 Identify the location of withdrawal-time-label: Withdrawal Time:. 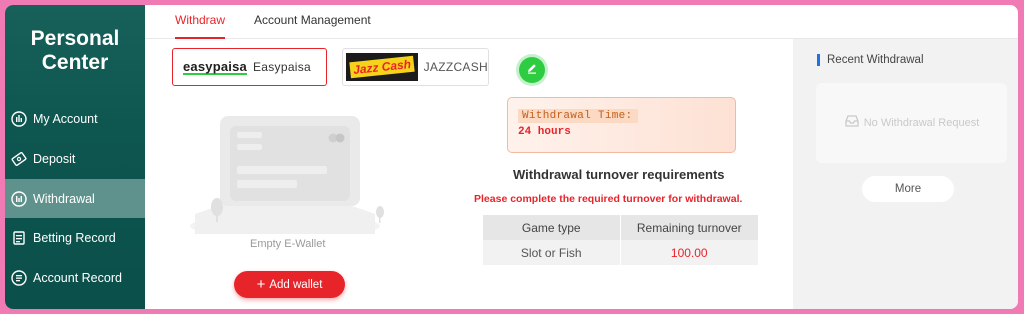
(578, 116).